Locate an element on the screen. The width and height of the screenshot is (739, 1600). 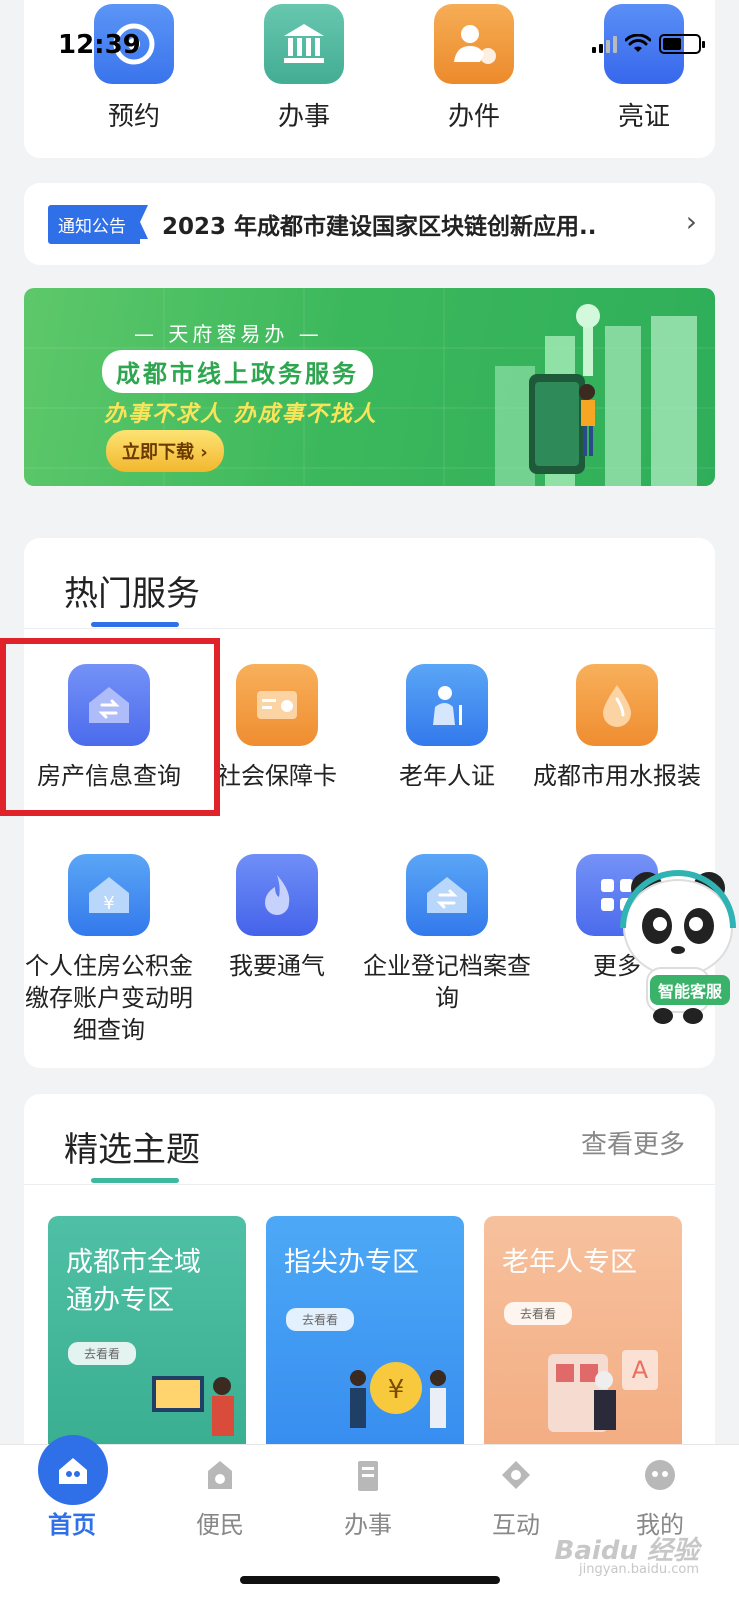
water-drop-icon is located at coordinates (617, 705).